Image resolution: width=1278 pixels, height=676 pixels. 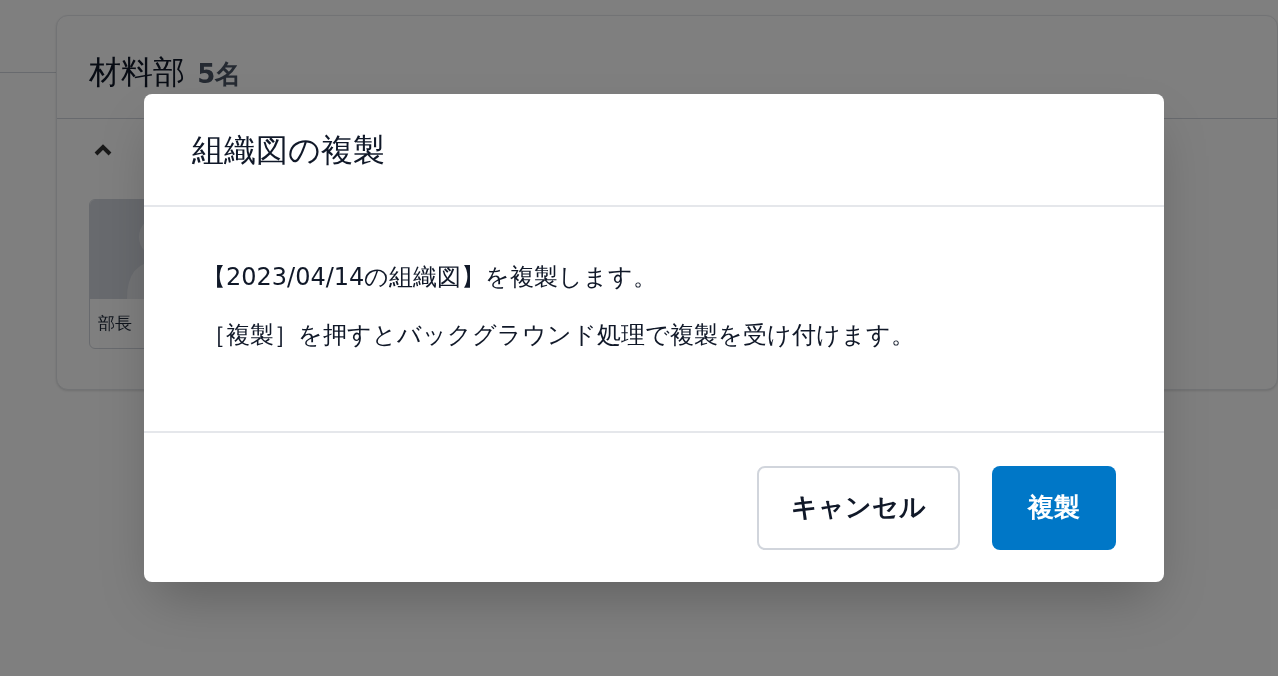 I want to click on department-name: 材料部, so click(x=137, y=72).